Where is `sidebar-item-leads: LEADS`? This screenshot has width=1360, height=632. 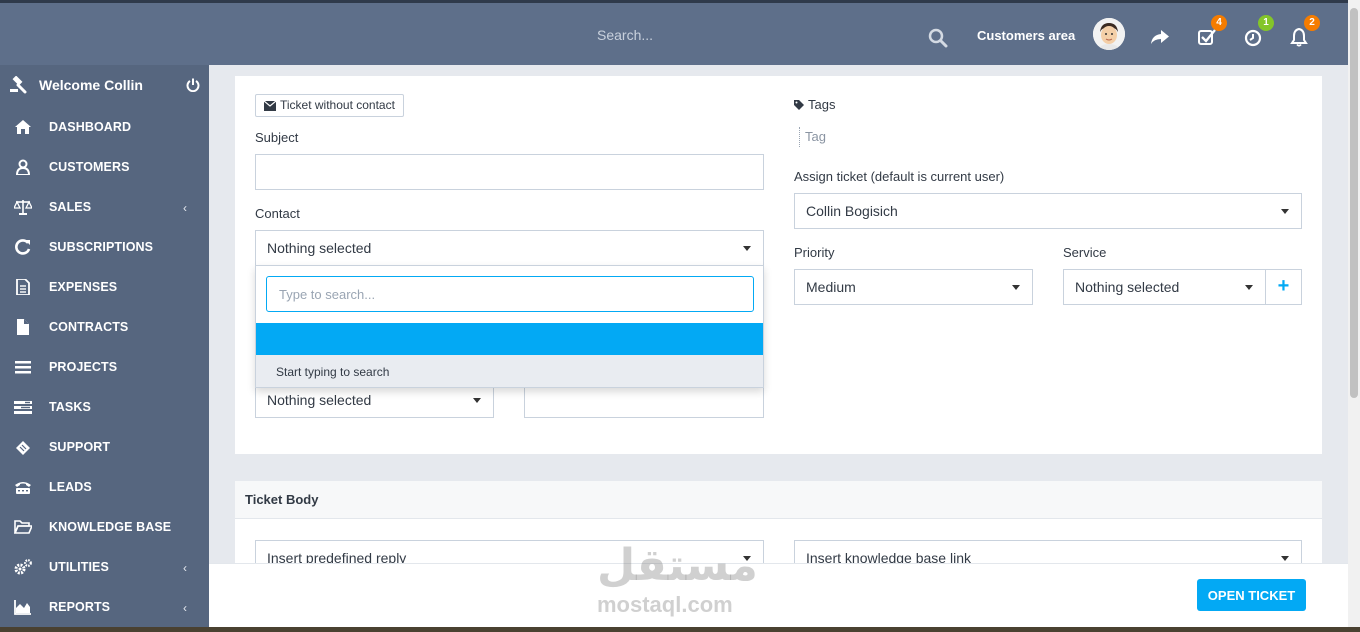 sidebar-item-leads: LEADS is located at coordinates (104, 487).